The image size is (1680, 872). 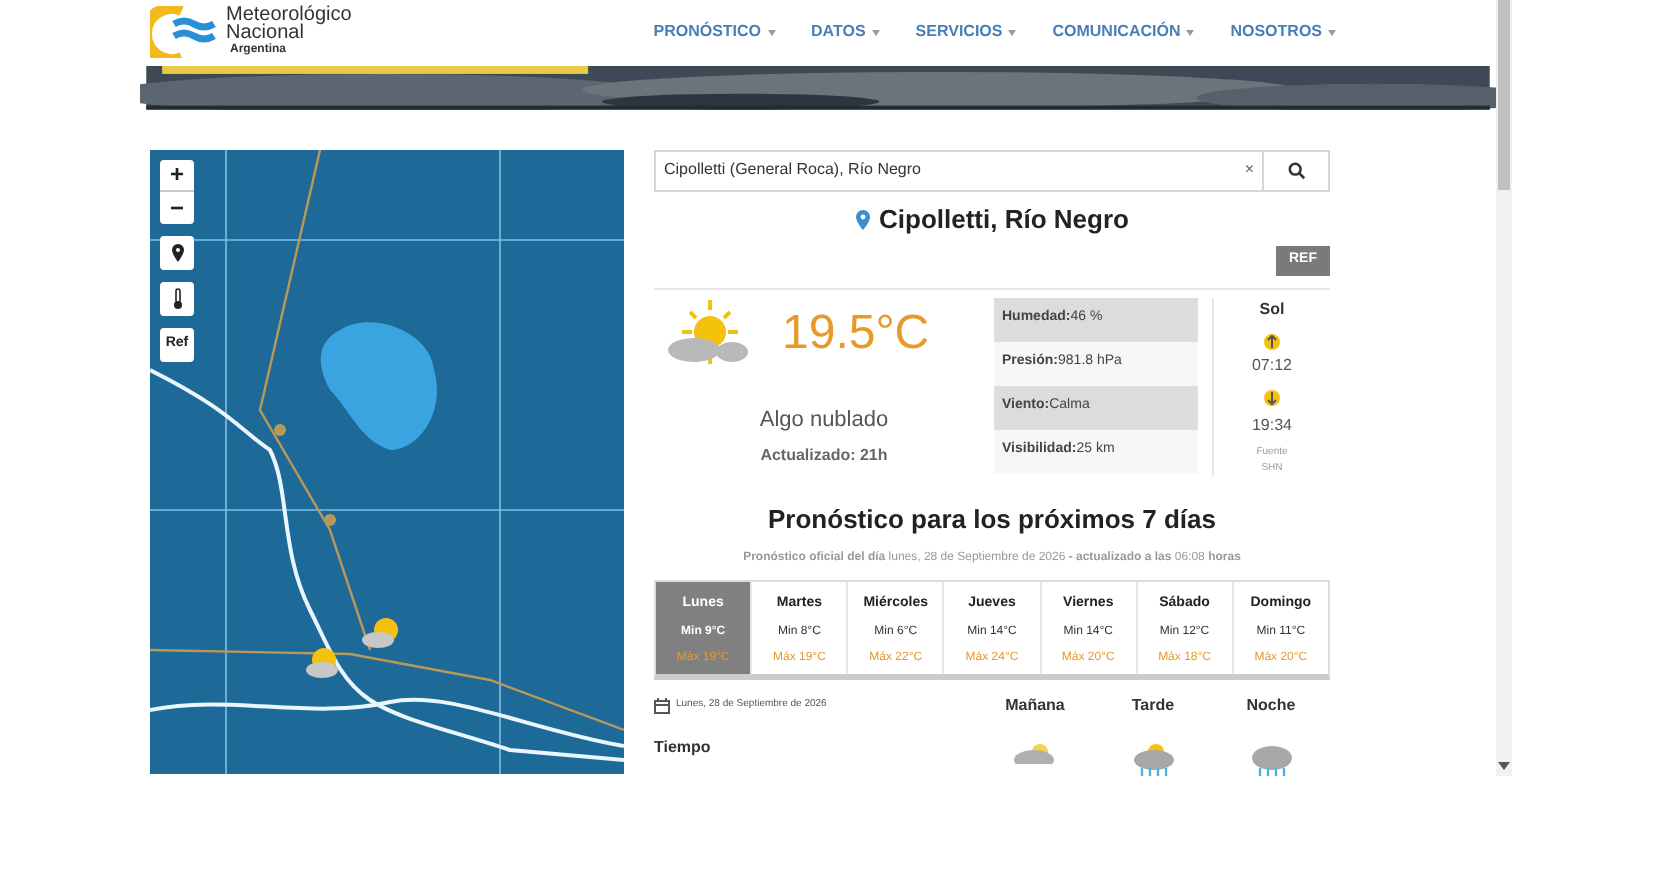 I want to click on period-heading: Noche, so click(x=1271, y=706).